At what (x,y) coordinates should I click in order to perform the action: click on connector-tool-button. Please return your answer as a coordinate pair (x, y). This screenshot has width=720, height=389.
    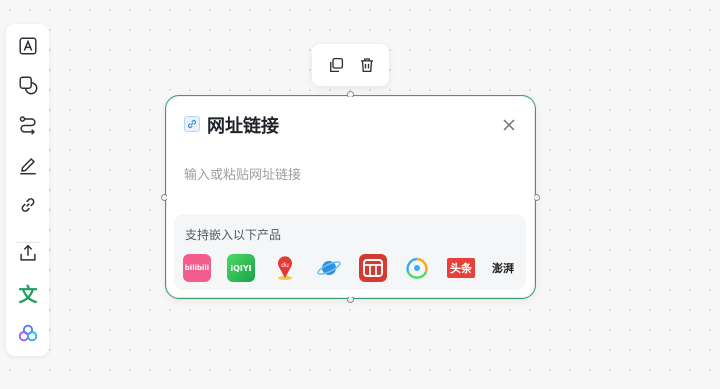
    Looking at the image, I should click on (28, 125).